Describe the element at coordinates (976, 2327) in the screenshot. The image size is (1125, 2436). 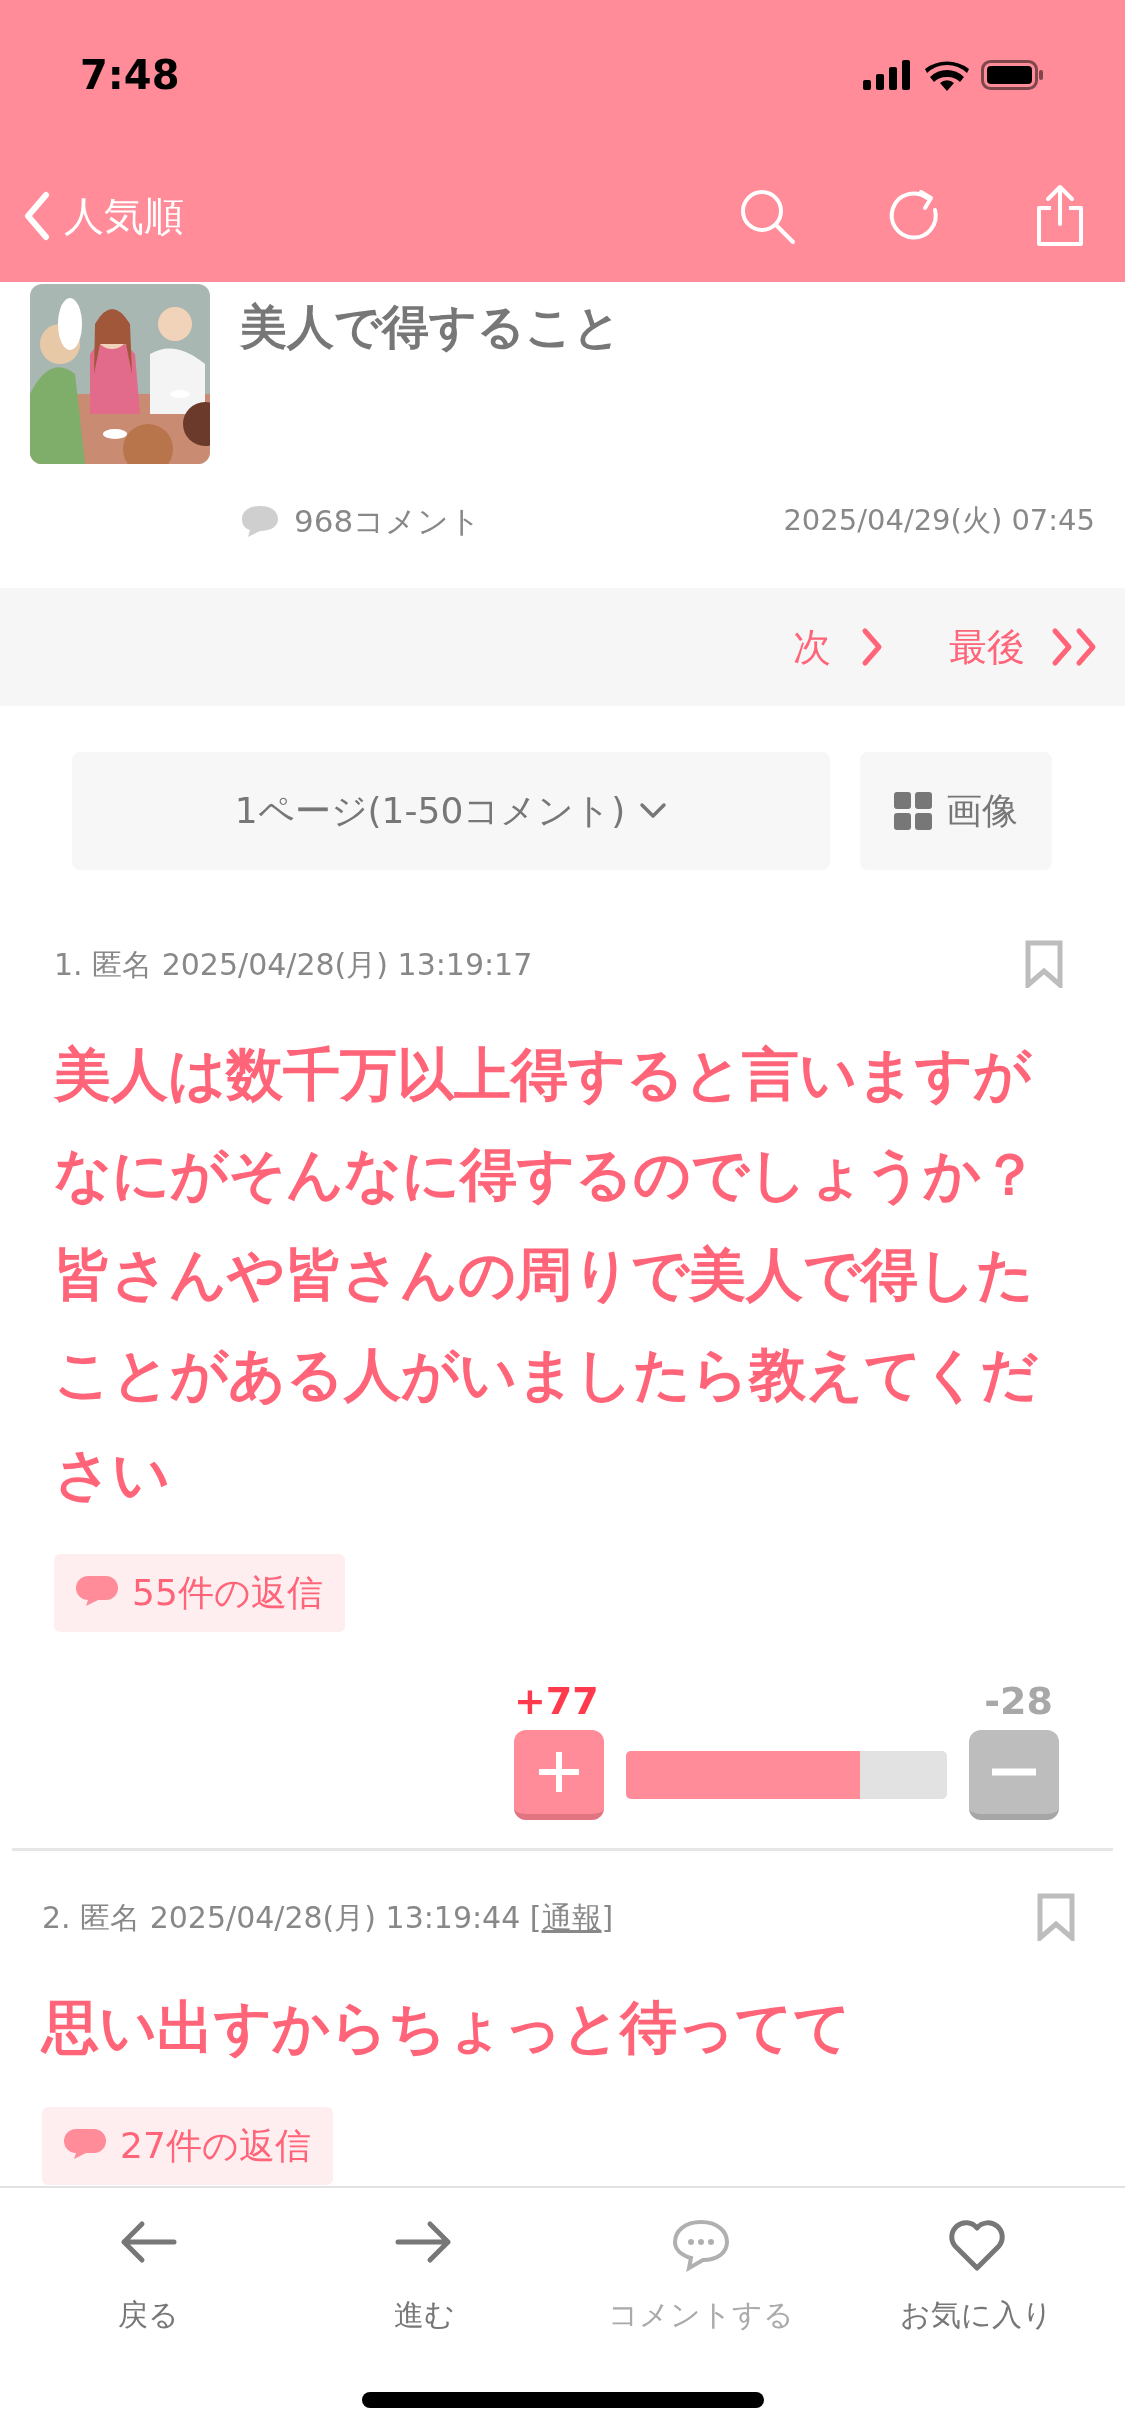
I see `toolbar-button: お気に入り` at that location.